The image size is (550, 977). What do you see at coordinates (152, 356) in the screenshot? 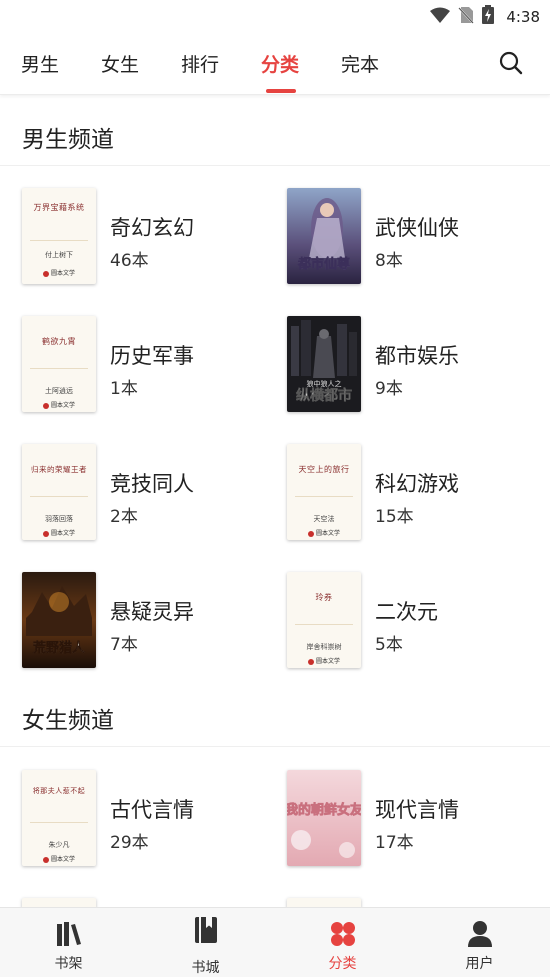
I see `category-name: 历史军事` at bounding box center [152, 356].